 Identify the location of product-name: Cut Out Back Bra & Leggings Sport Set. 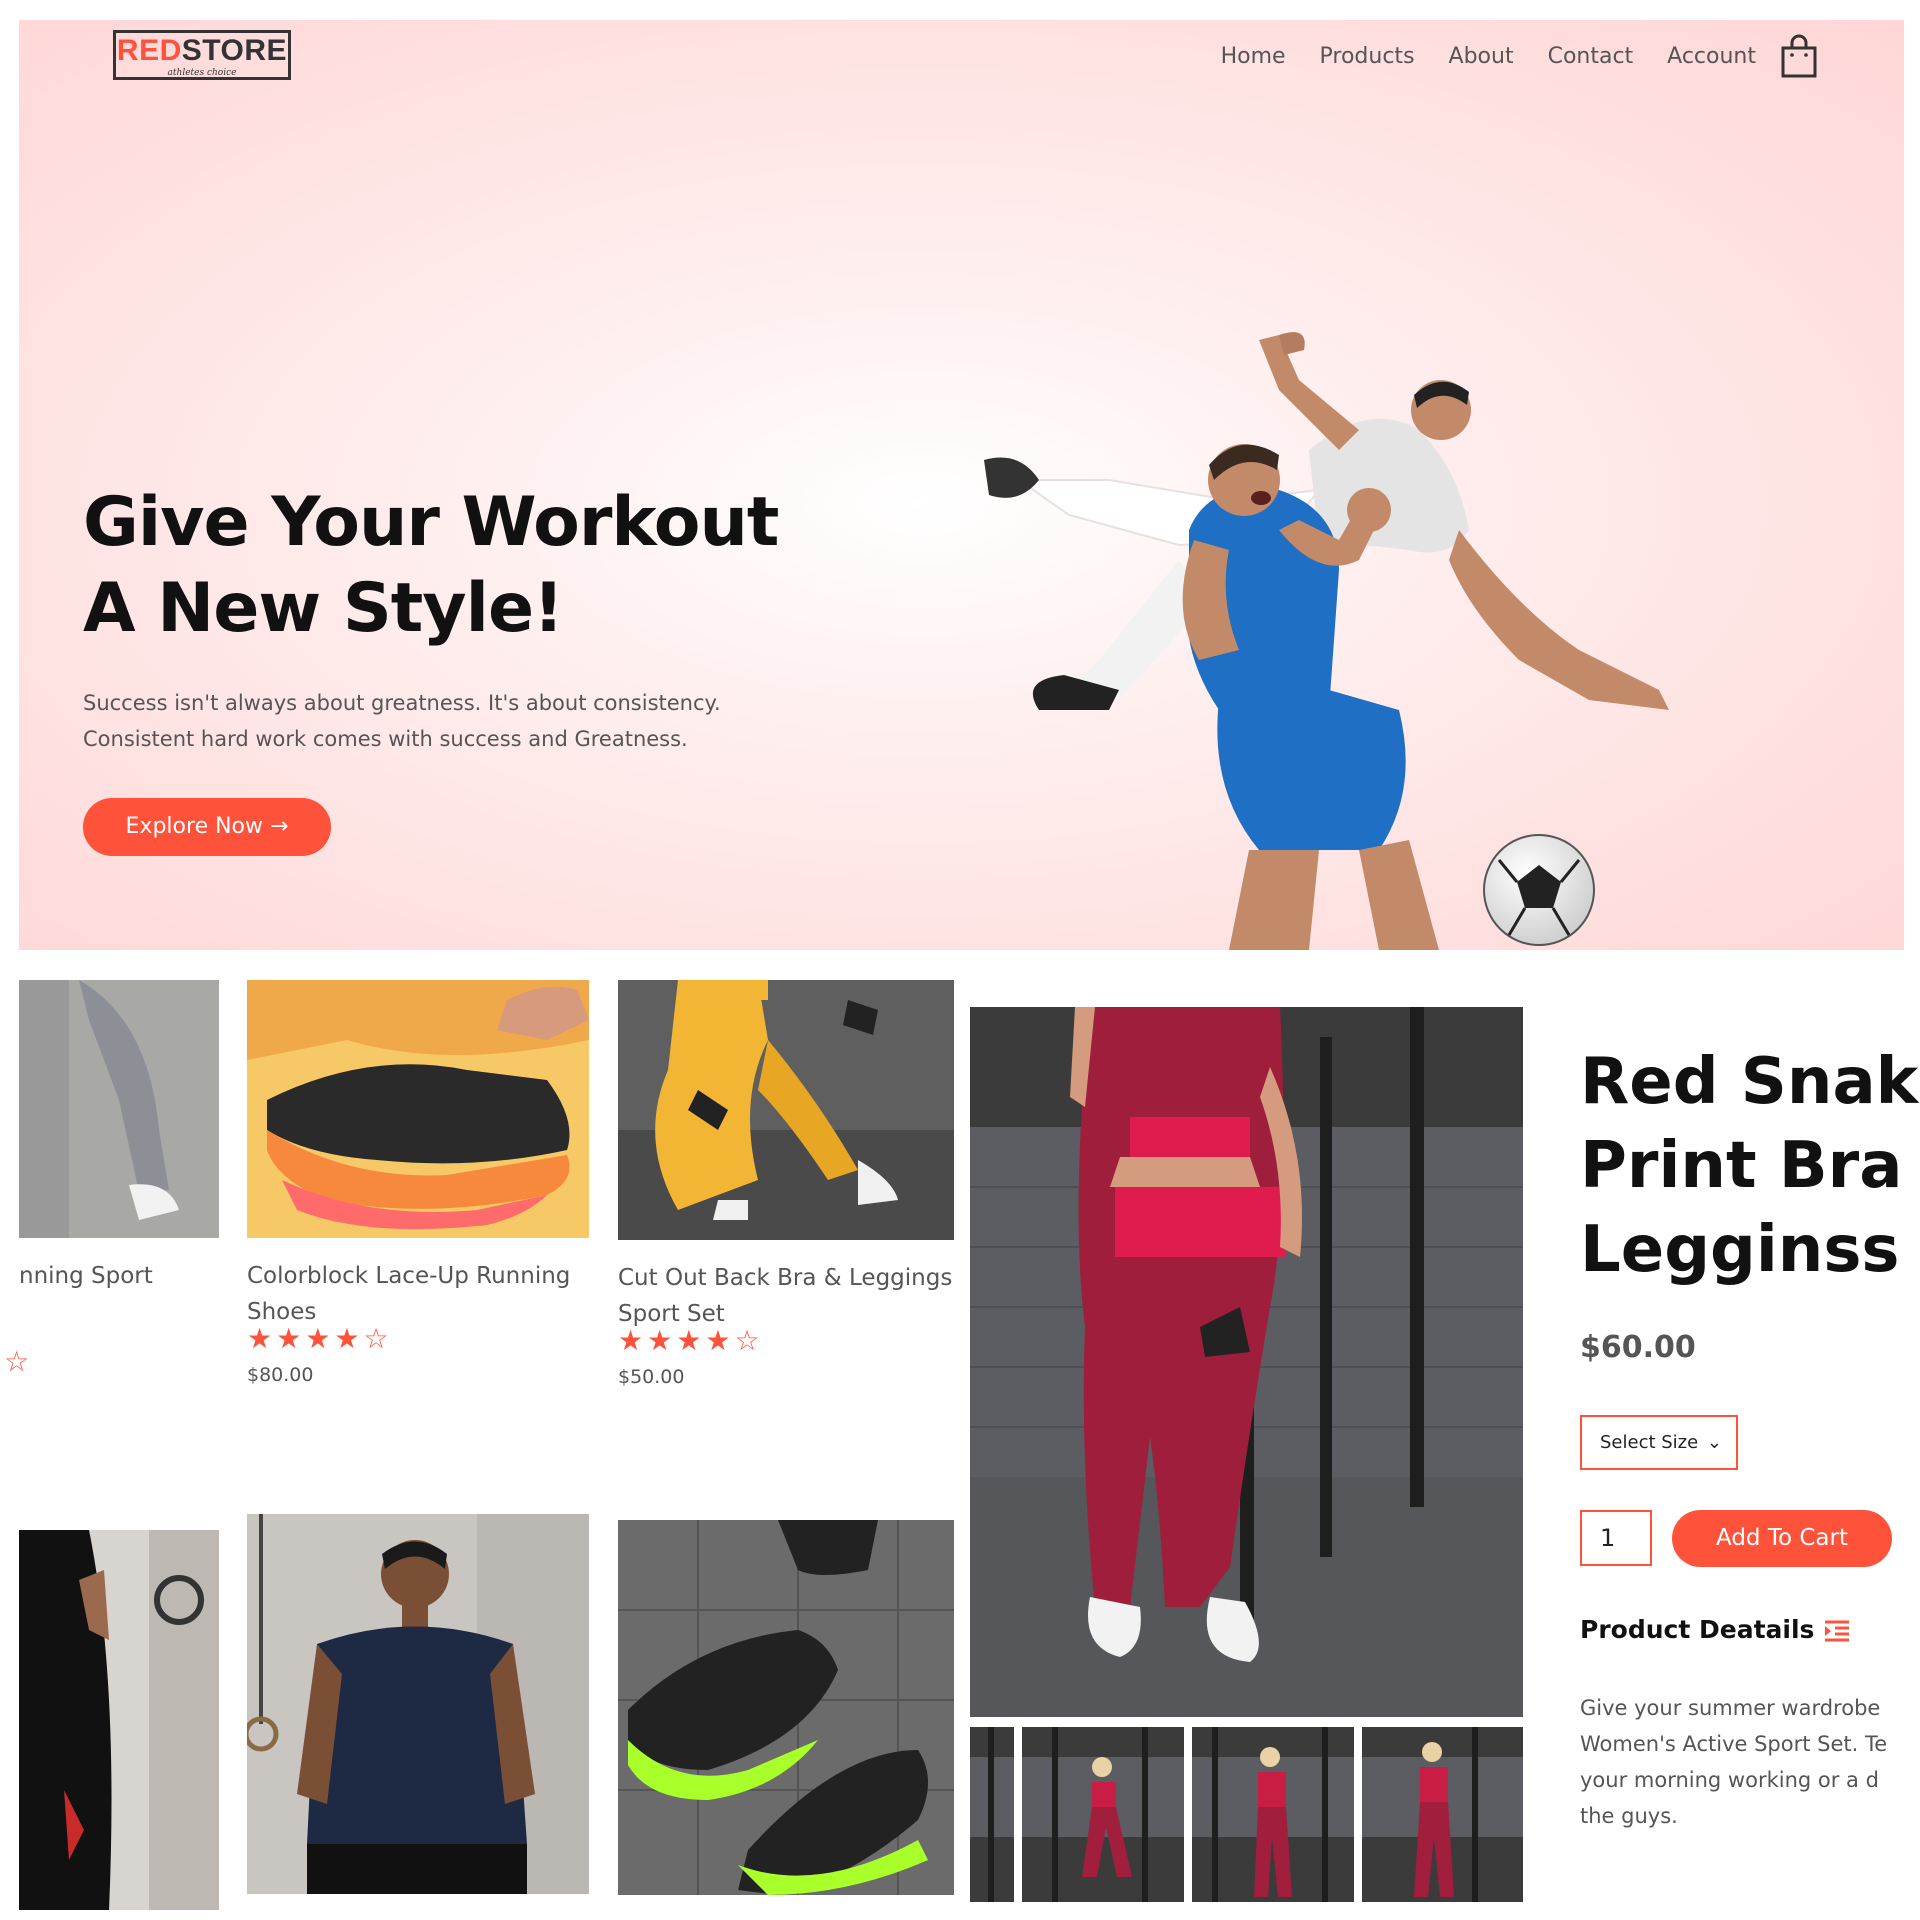
(786, 1296).